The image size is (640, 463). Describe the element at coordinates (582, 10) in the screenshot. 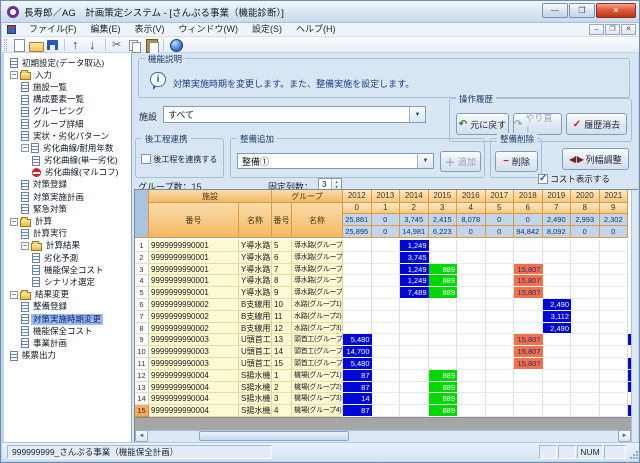

I see `maximize-button: ❐` at that location.